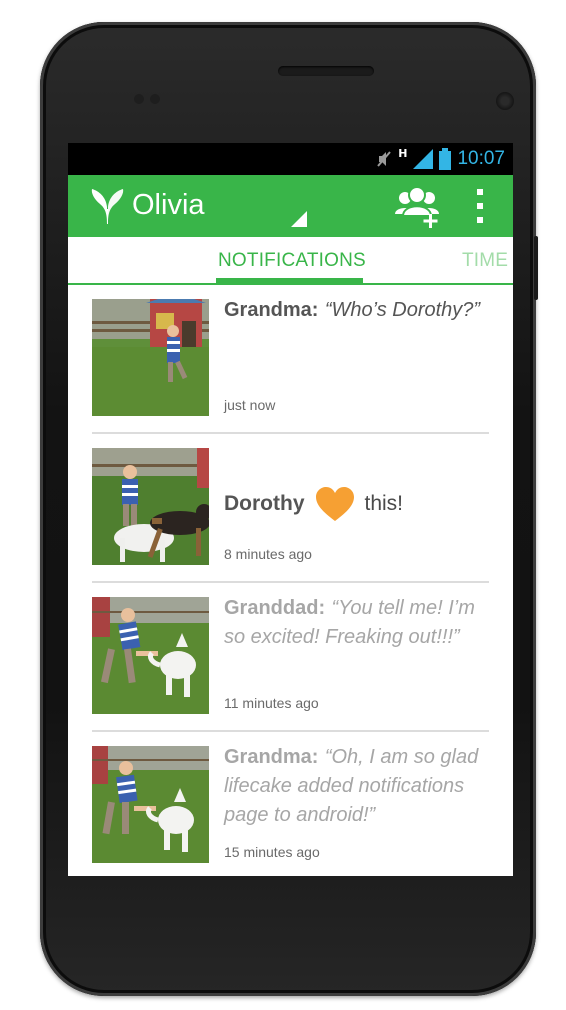  What do you see at coordinates (139, 99) in the screenshot?
I see `proximity-sensor` at bounding box center [139, 99].